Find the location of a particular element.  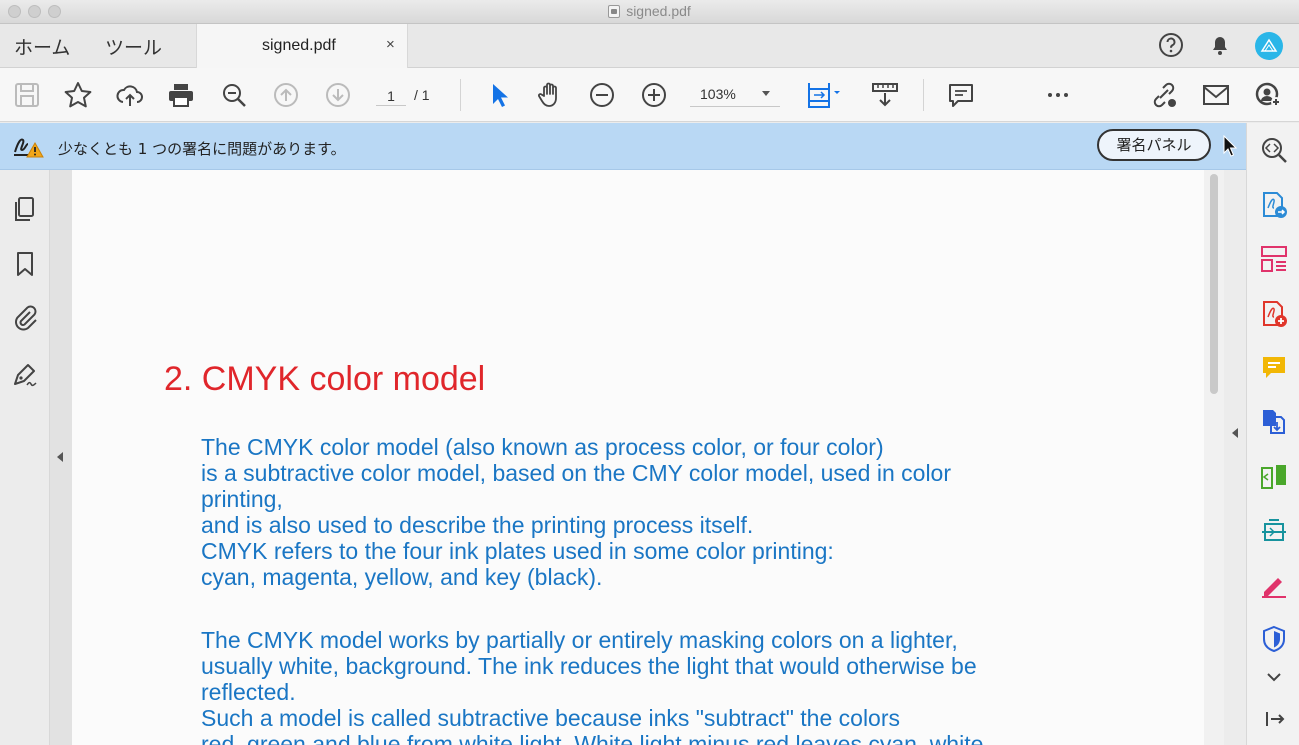

zoom-level-select: 103% is located at coordinates (735, 95).